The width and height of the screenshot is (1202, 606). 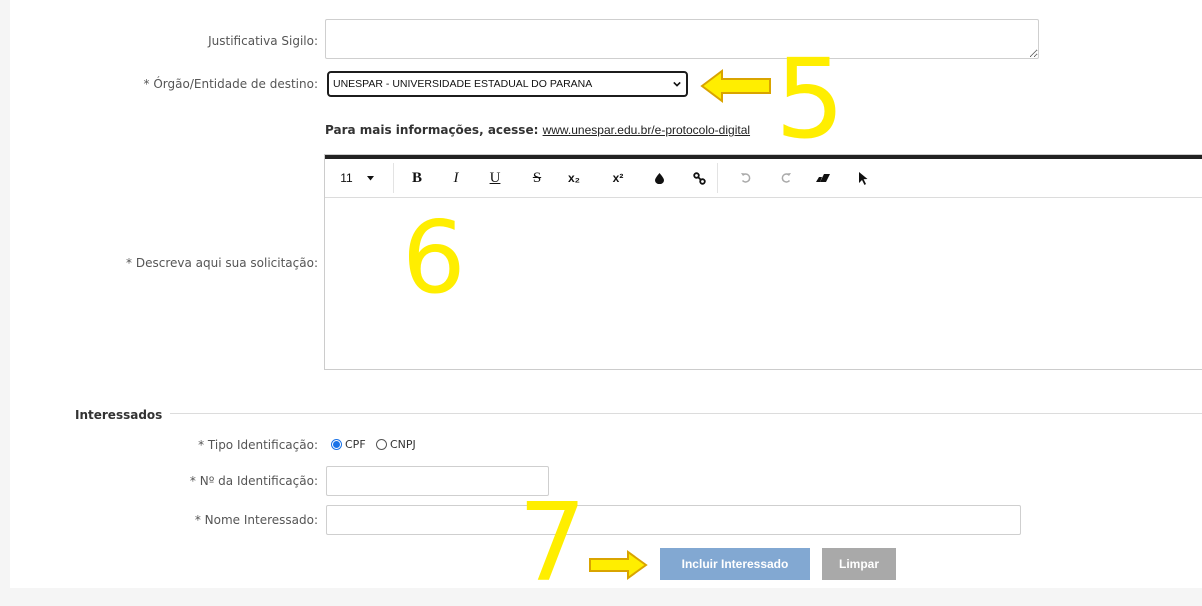 What do you see at coordinates (256, 520) in the screenshot?
I see `nome-interessado-label: * Nome Interessado:` at bounding box center [256, 520].